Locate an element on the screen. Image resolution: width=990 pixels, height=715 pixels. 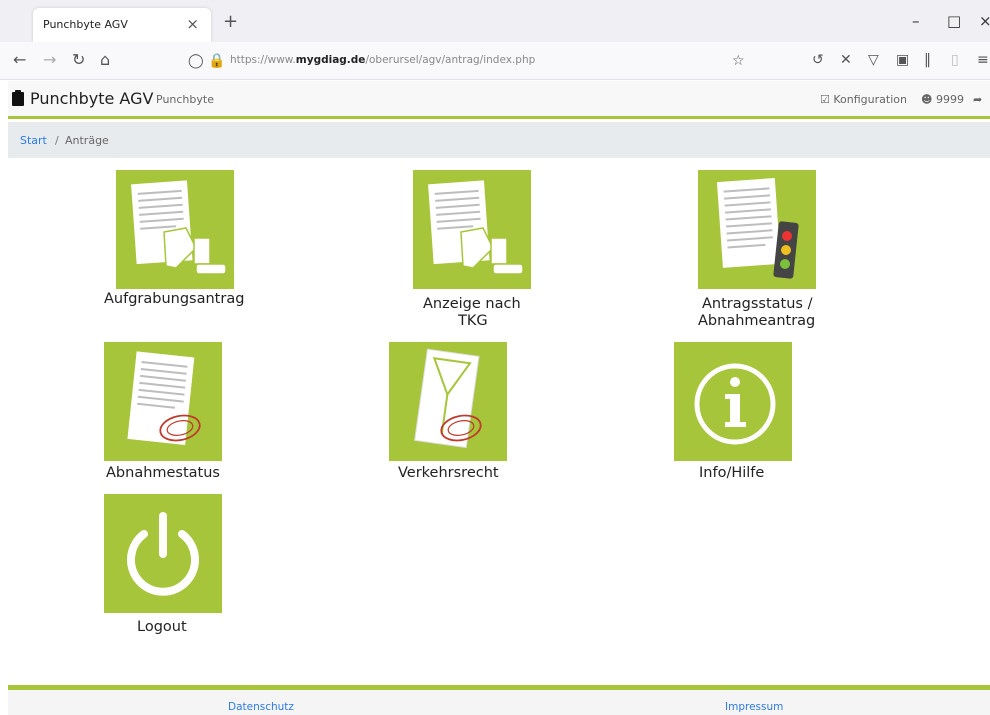
sidebar-icon: ▯ is located at coordinates (955, 60).